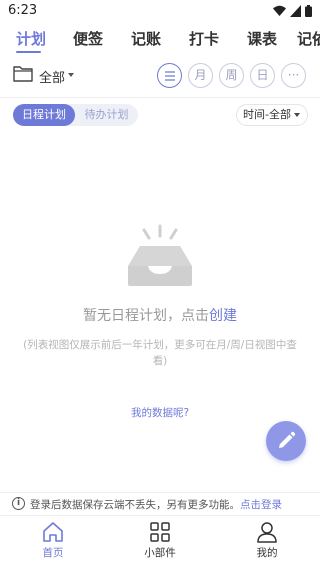  What do you see at coordinates (18, 503) in the screenshot?
I see `info-icon: i` at bounding box center [18, 503].